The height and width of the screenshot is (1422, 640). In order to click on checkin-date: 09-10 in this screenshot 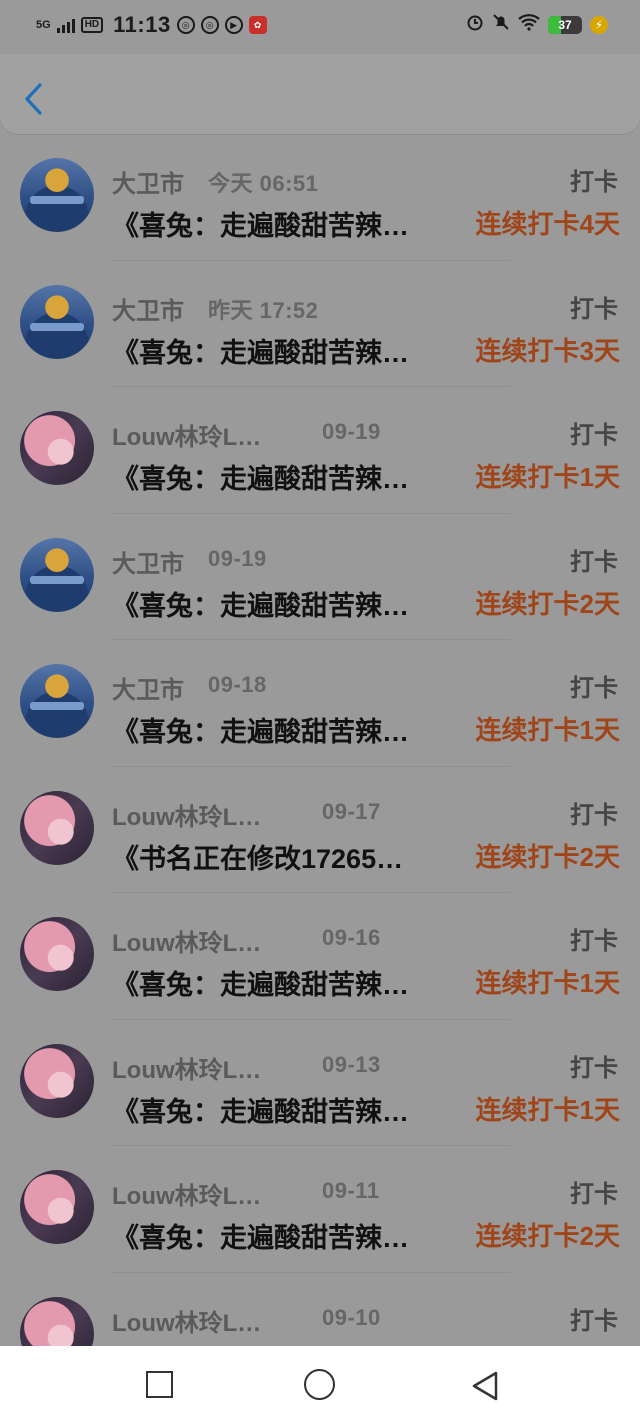, I will do `click(351, 1317)`.